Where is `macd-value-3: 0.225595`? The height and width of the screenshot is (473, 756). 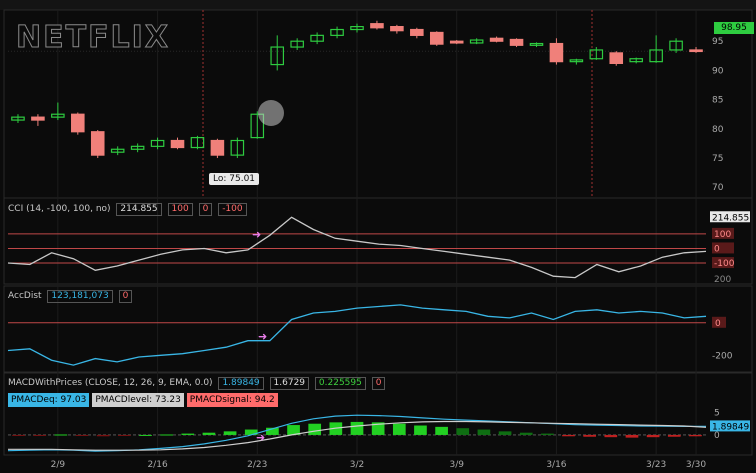 macd-value-3: 0.225595 is located at coordinates (340, 383).